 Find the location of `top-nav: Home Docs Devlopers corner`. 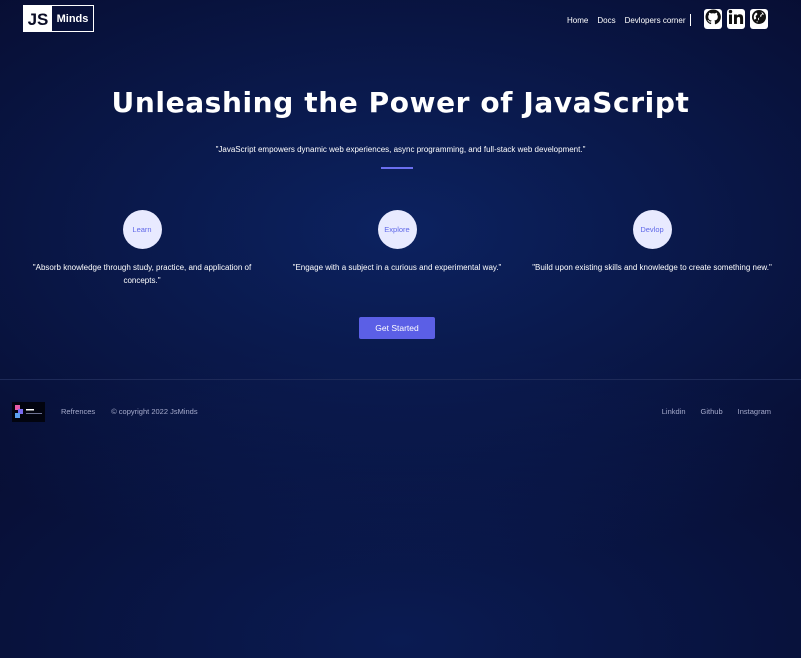

top-nav: Home Docs Devlopers corner is located at coordinates (629, 20).